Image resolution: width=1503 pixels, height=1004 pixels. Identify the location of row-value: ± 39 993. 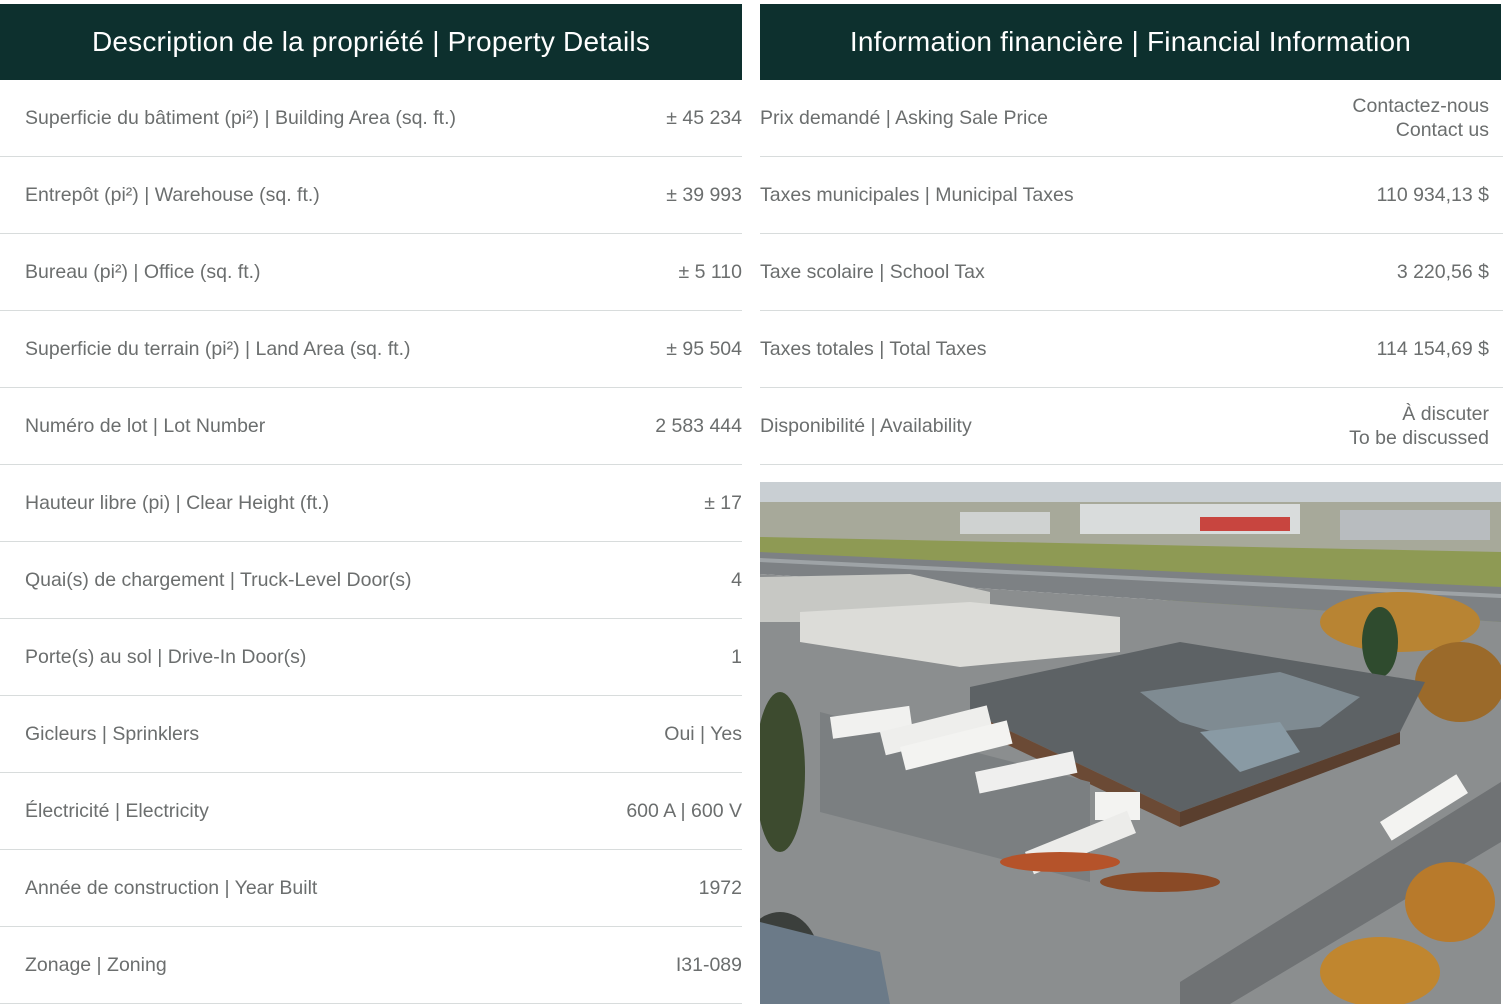
(704, 195).